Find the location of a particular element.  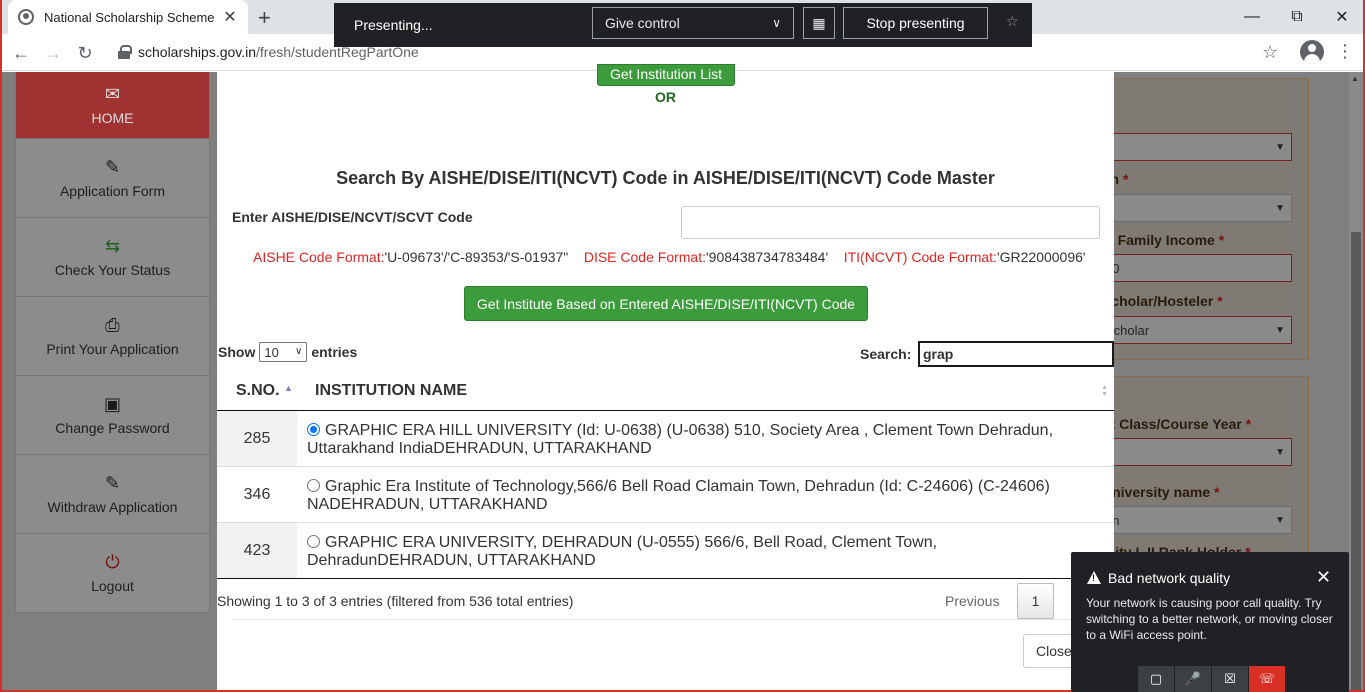

pin-icon: ☆ is located at coordinates (1012, 21).